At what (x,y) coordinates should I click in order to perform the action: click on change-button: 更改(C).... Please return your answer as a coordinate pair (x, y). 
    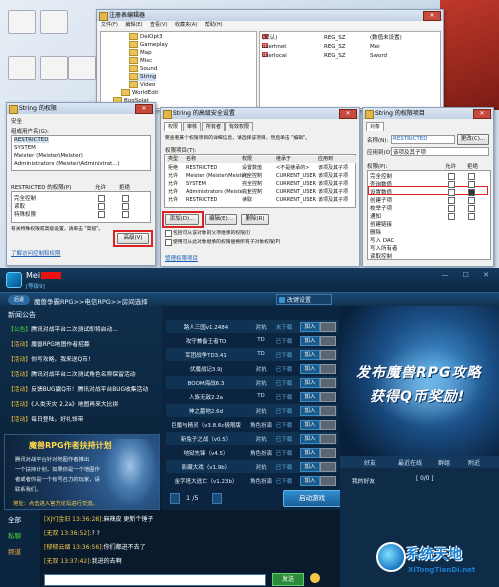
    Looking at the image, I should click on (473, 139).